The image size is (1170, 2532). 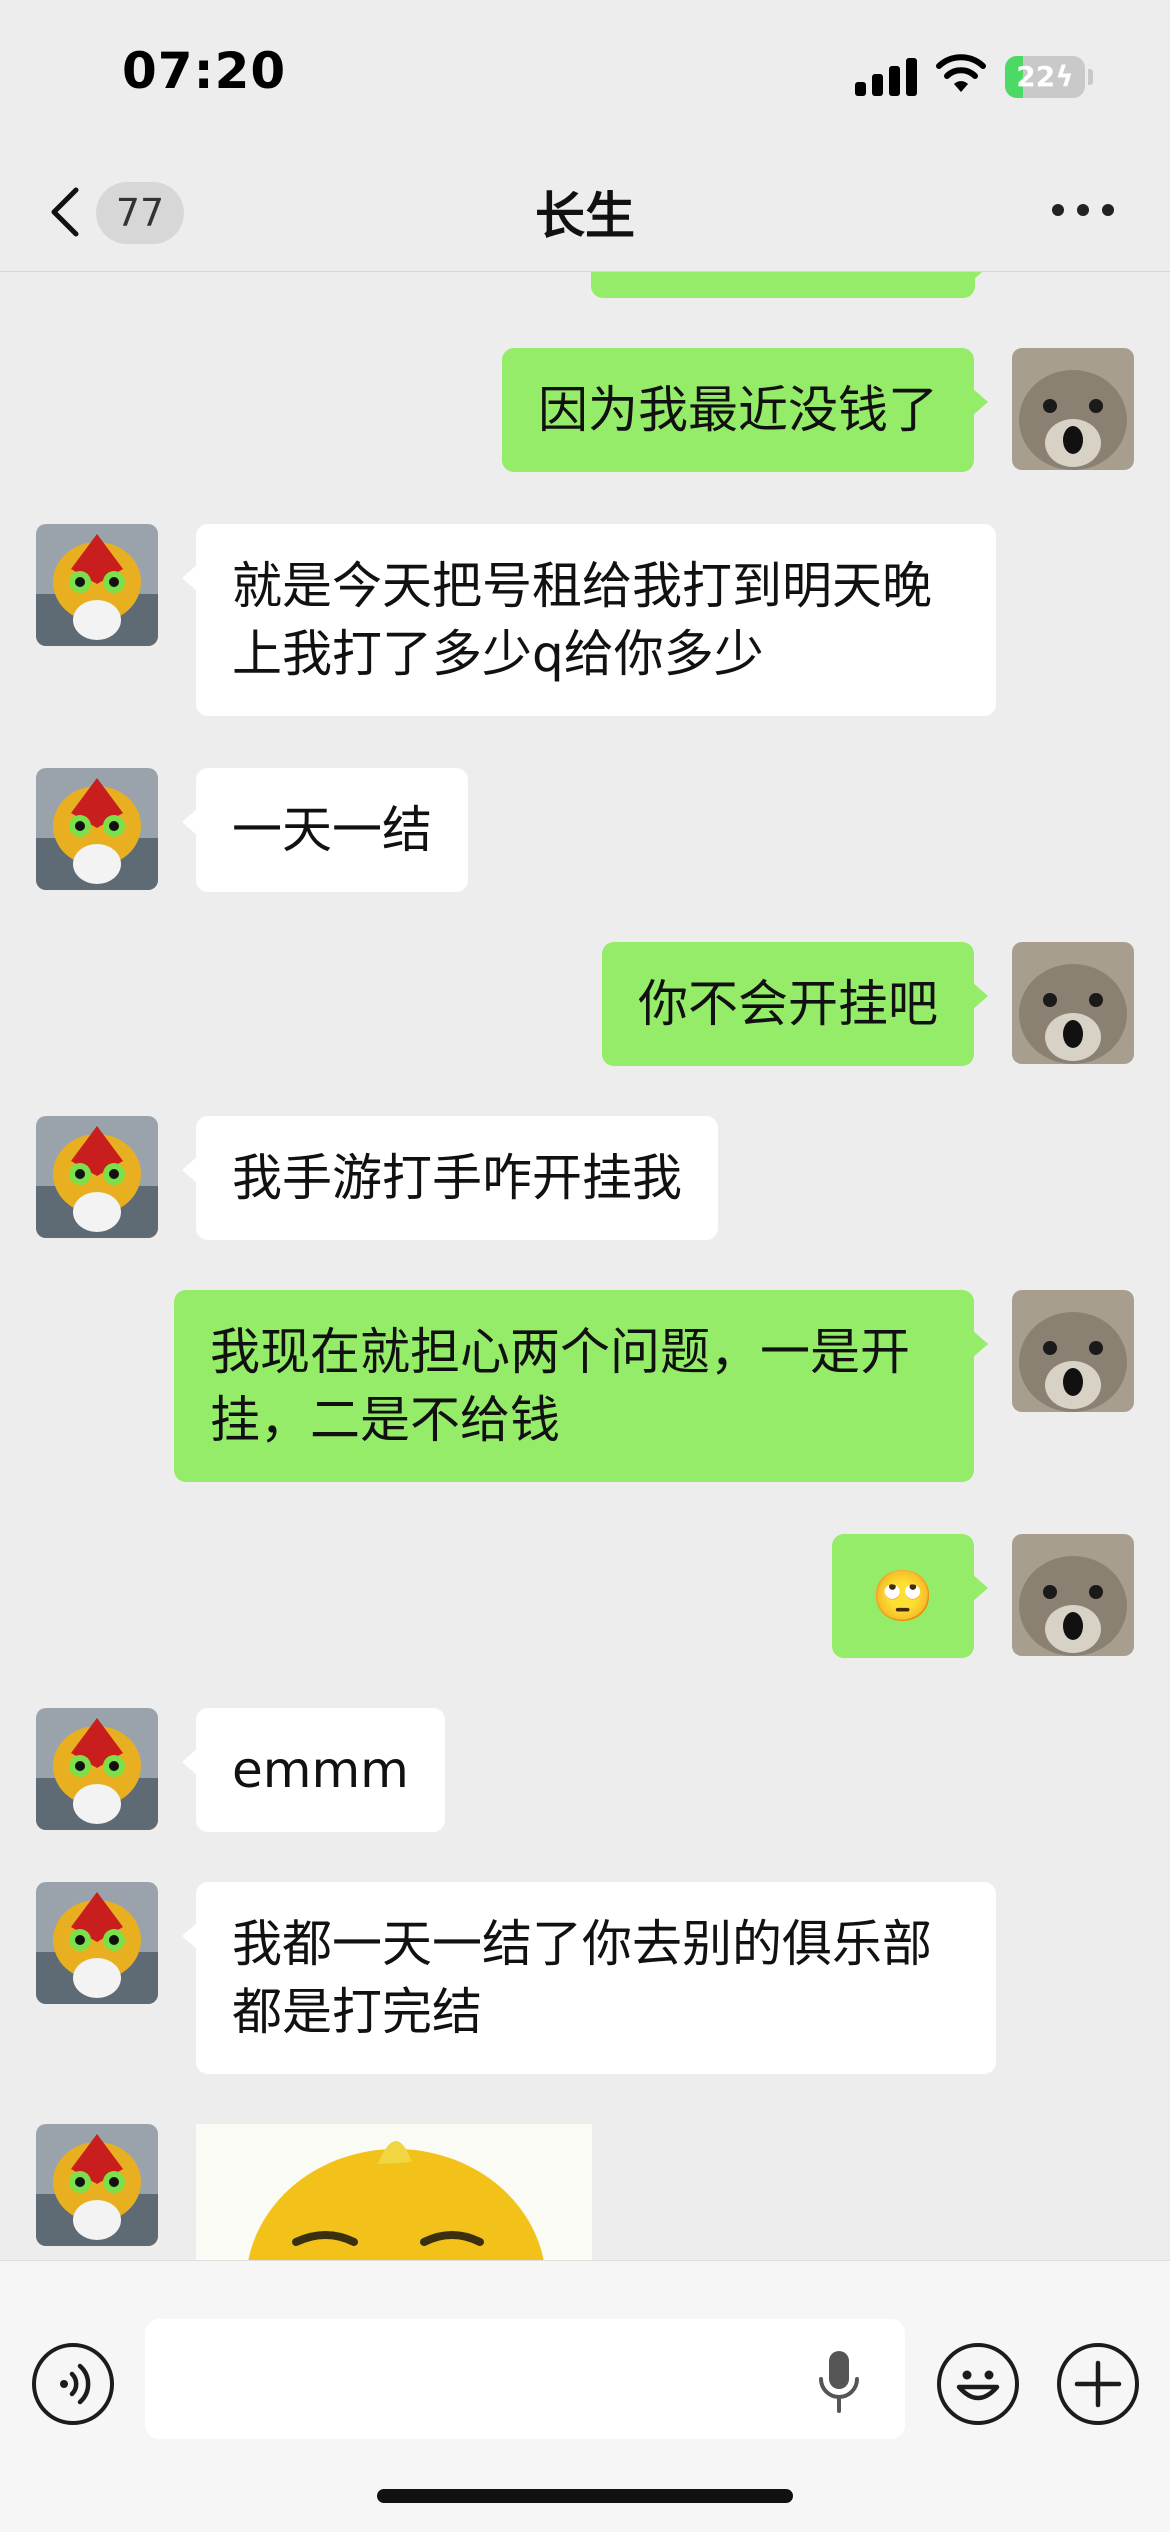 I want to click on bald-face-sticker, so click(x=394, y=2192).